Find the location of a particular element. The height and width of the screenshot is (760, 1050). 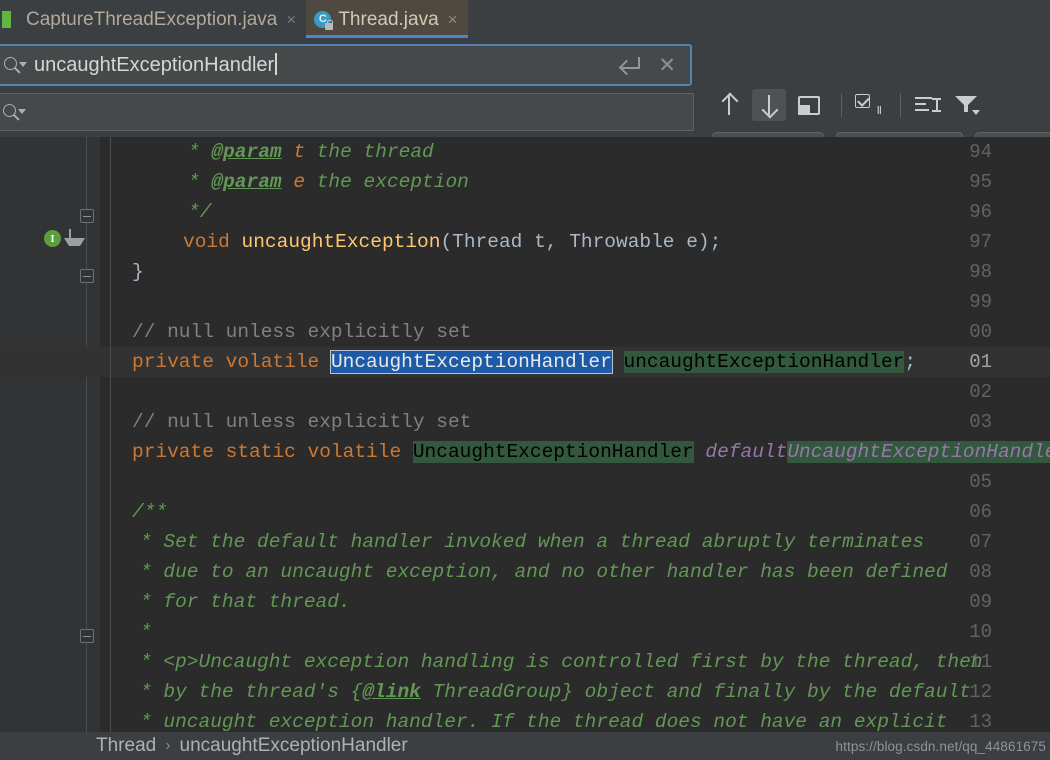

search-match: uncaughtExceptionHandler is located at coordinates (764, 362).